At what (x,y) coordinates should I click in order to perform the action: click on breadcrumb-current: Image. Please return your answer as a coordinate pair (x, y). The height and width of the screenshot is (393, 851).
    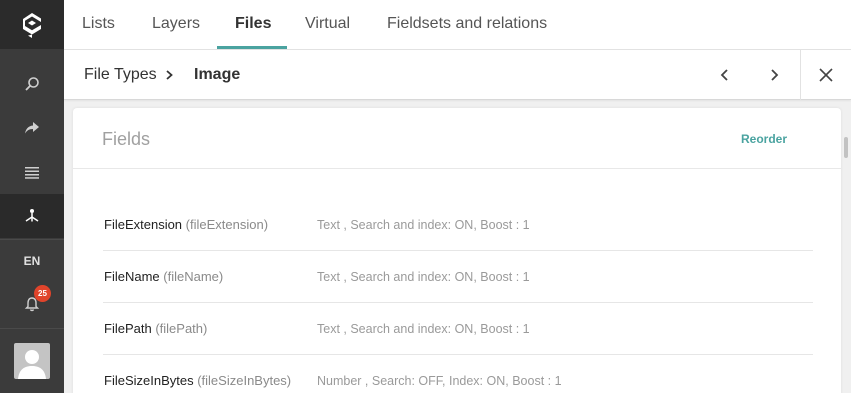
    Looking at the image, I should click on (217, 74).